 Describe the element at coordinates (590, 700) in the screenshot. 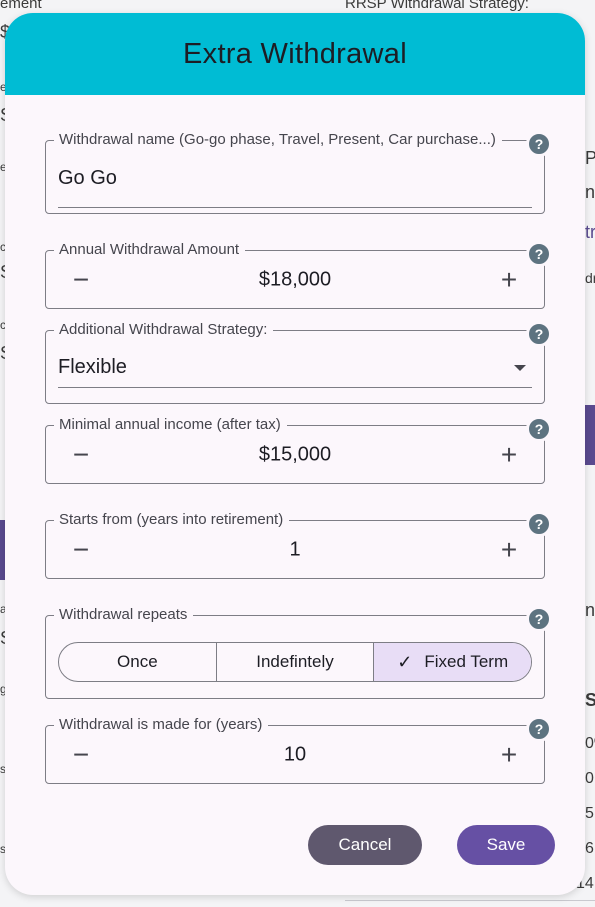

I see `bg-label: SA` at that location.